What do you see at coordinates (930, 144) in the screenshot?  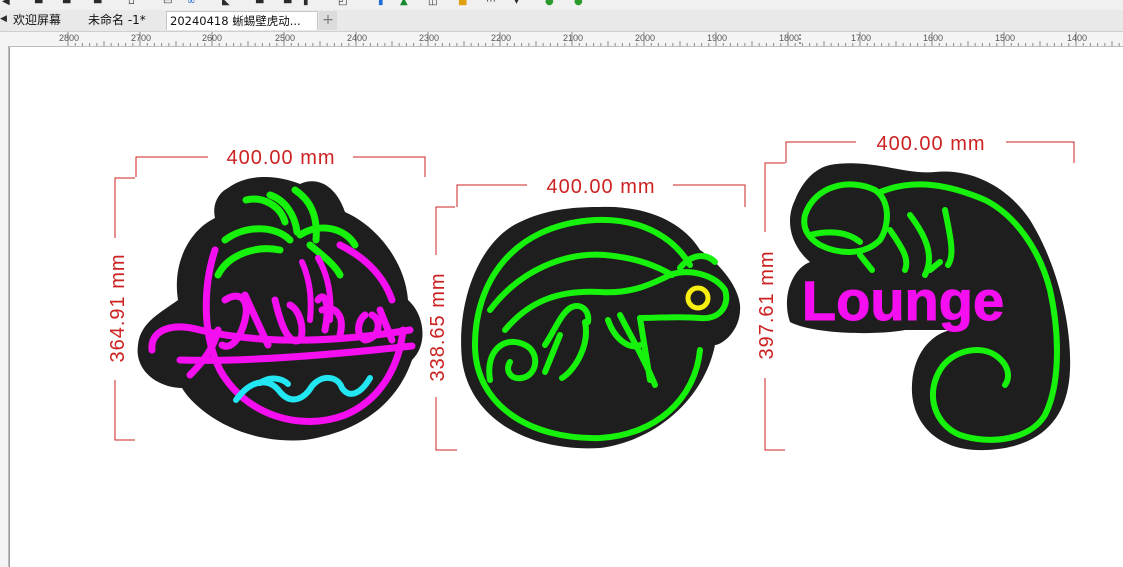 I see `lounge-width-label: 400.00 mm` at bounding box center [930, 144].